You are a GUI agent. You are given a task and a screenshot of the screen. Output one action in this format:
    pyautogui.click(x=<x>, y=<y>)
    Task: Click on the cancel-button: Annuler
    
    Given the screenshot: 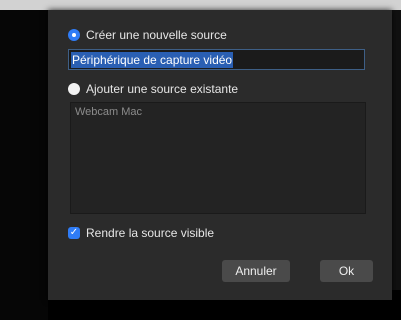 What is the action you would take?
    pyautogui.click(x=256, y=271)
    